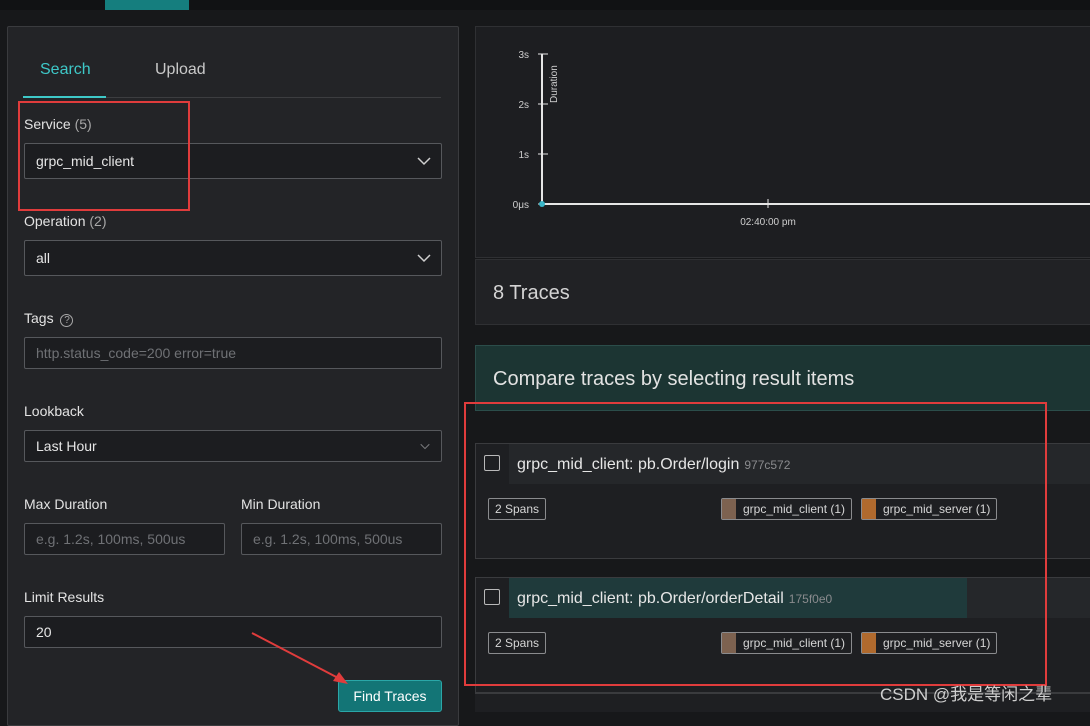 The width and height of the screenshot is (1090, 726). I want to click on find-traces-button: Find Traces, so click(390, 696).